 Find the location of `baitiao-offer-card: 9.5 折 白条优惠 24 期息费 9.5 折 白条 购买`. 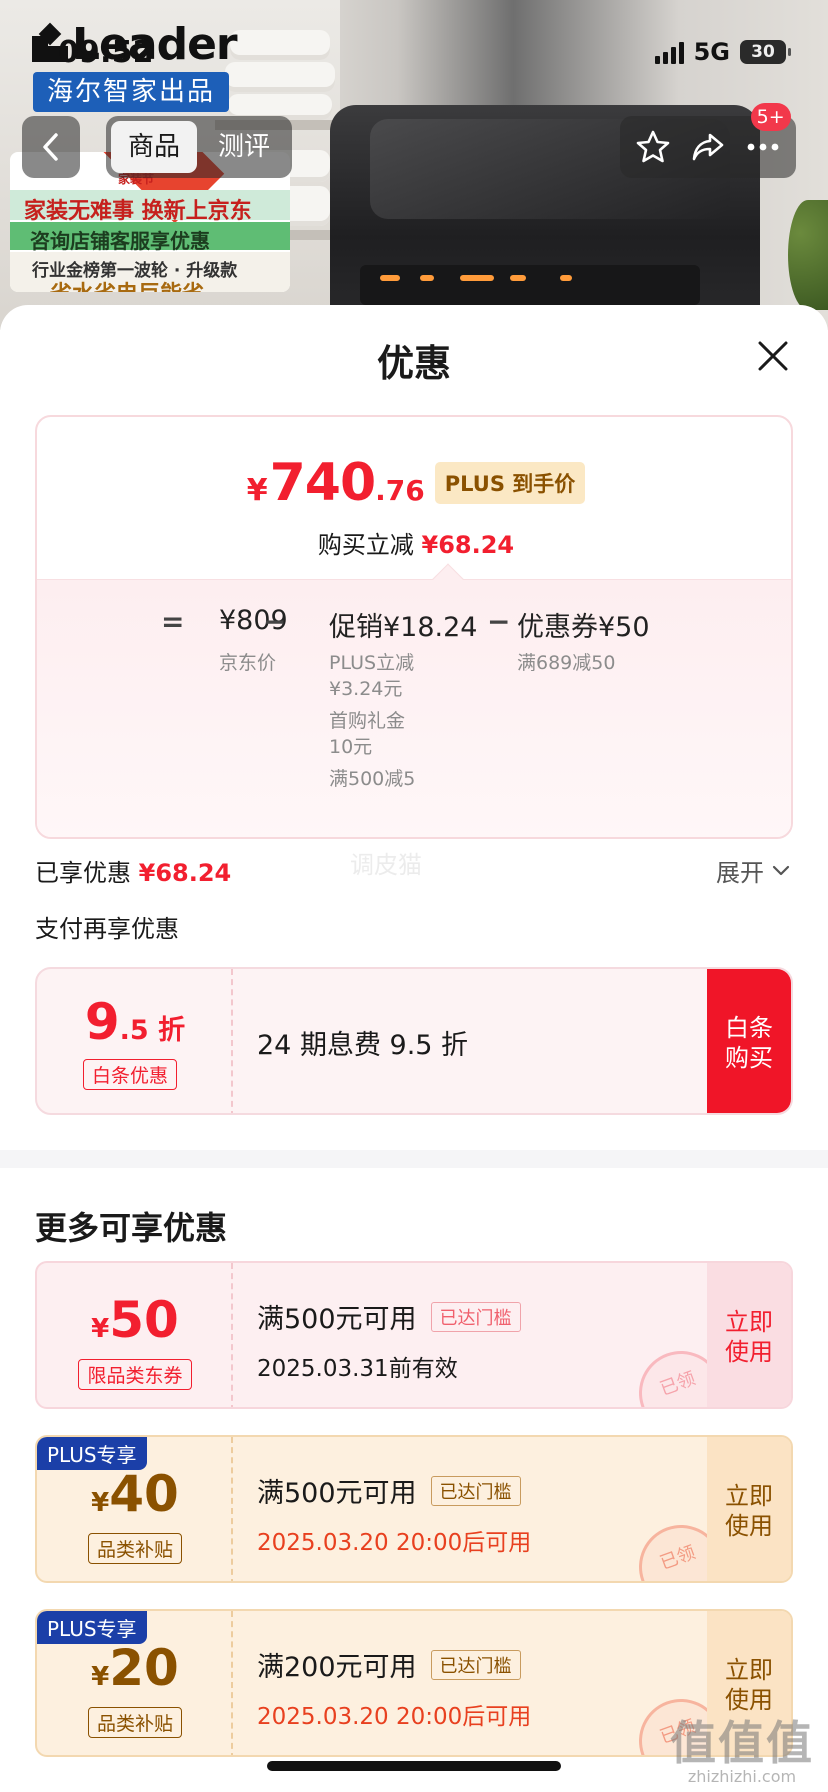

baitiao-offer-card: 9.5 折 白条优惠 24 期息费 9.5 折 白条 购买 is located at coordinates (414, 1041).